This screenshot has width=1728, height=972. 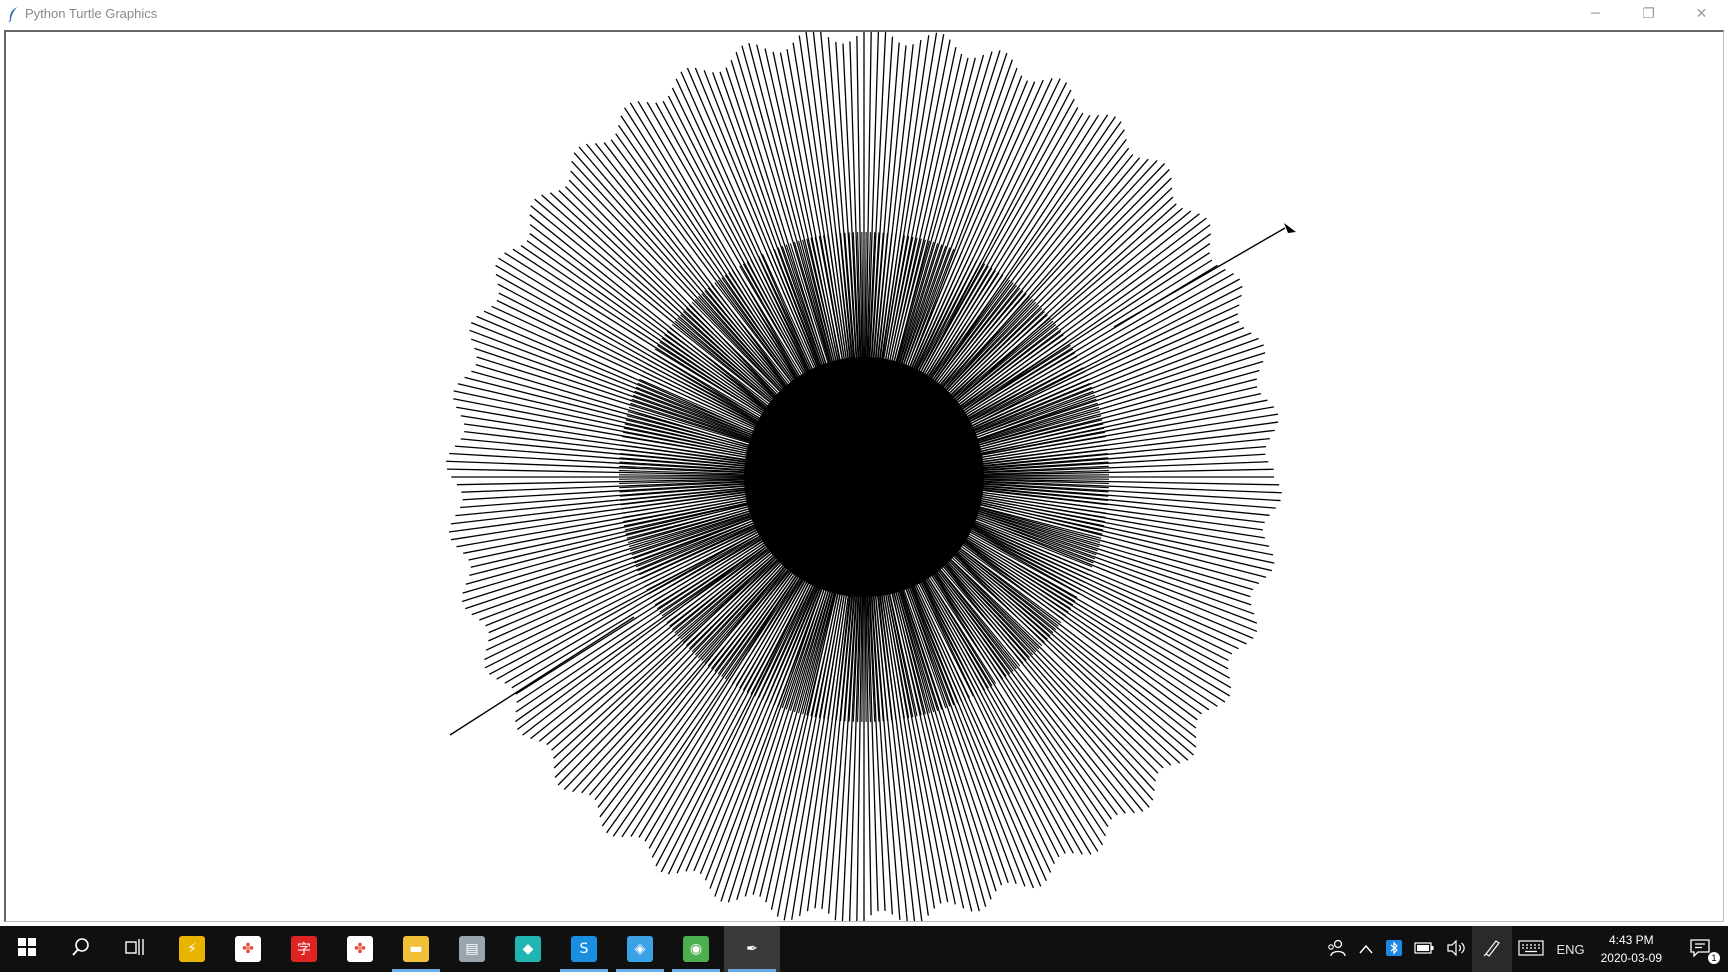 I want to click on chevron-up-icon, so click(x=1366, y=949).